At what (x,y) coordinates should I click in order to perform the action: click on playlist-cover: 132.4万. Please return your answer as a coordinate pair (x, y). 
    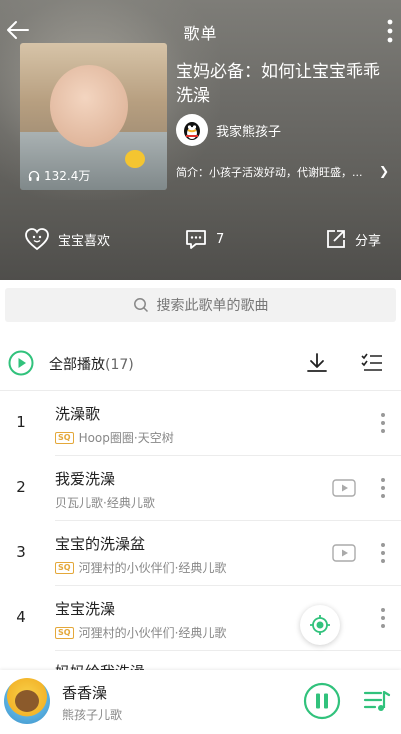
    Looking at the image, I should click on (93, 116).